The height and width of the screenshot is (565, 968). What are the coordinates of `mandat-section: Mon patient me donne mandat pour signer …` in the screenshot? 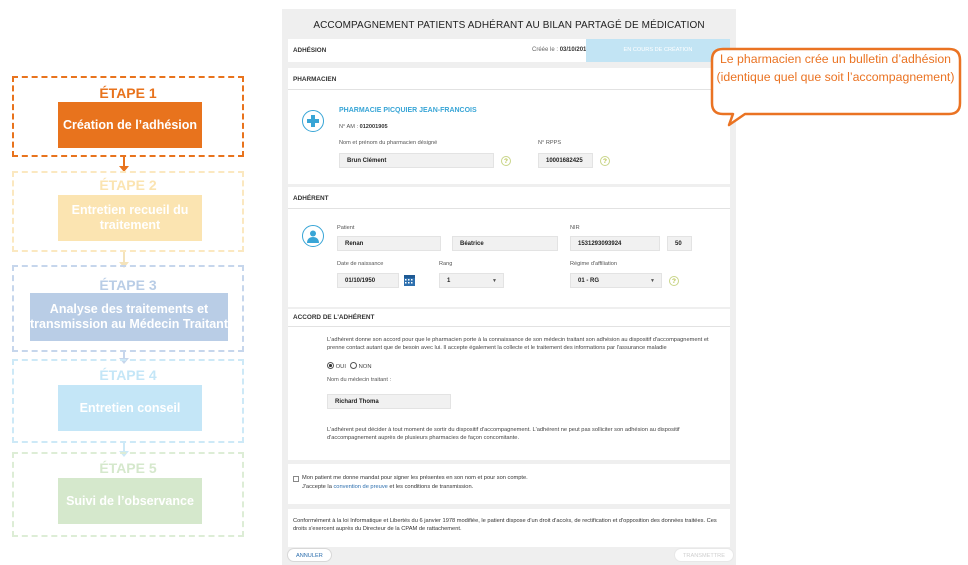 It's located at (509, 484).